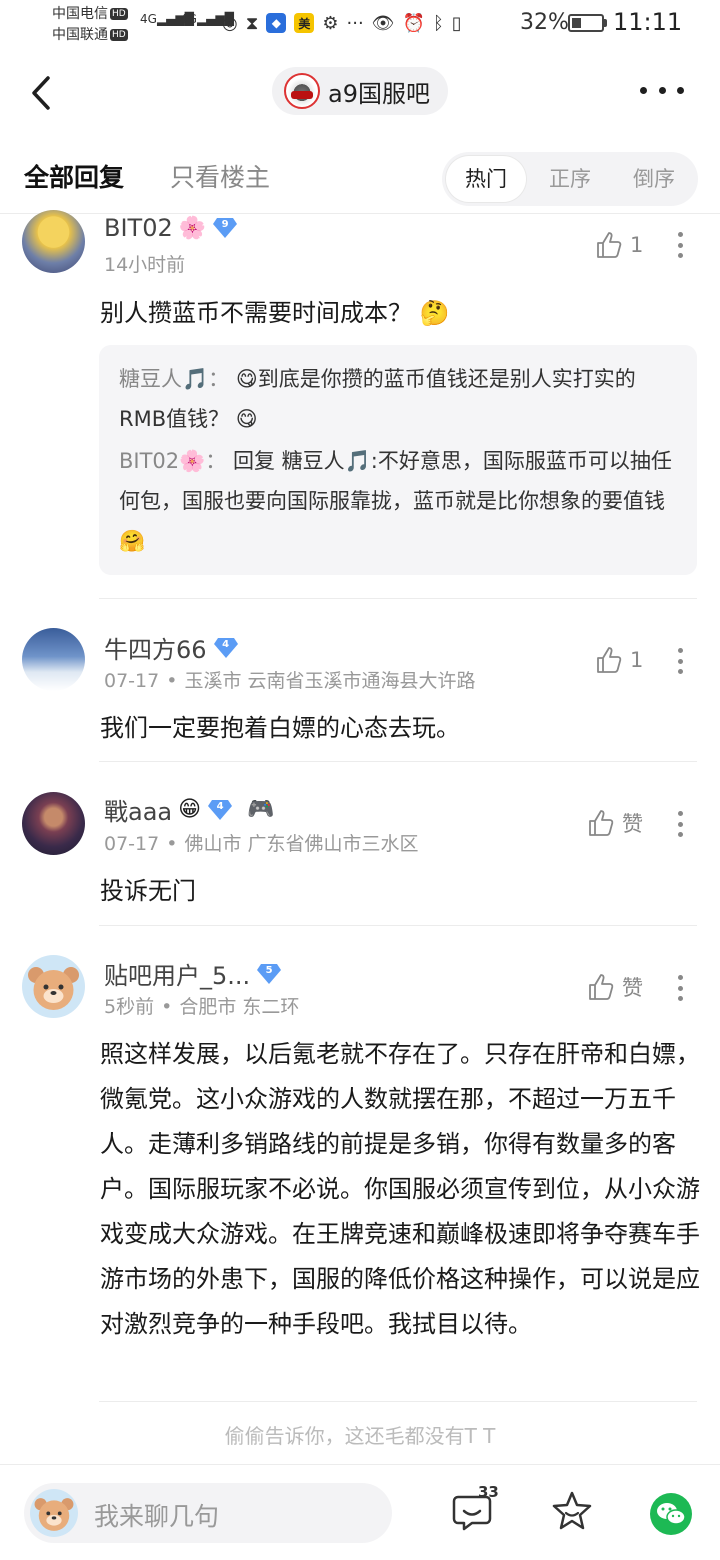  Describe the element at coordinates (157, 1516) in the screenshot. I see `reply-placeholder: 我来聊几句` at that location.